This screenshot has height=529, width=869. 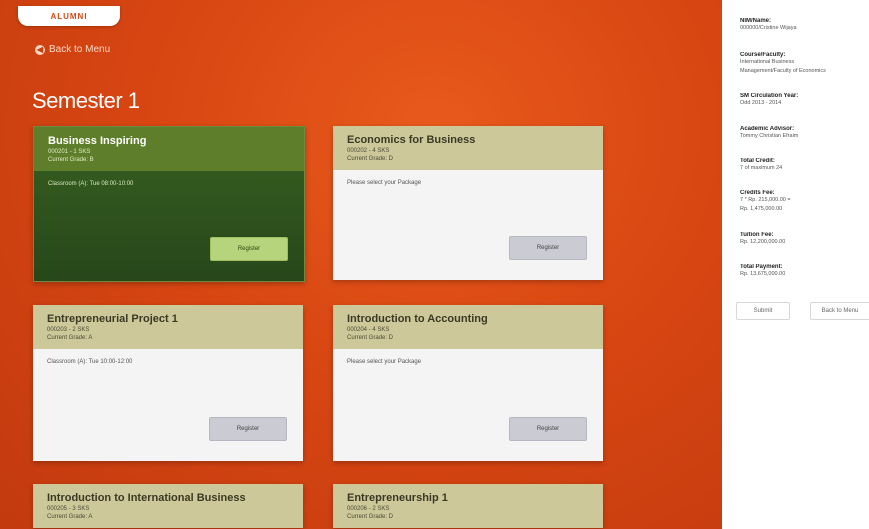 I want to click on course-name: Introduction to International Business, so click(x=146, y=498).